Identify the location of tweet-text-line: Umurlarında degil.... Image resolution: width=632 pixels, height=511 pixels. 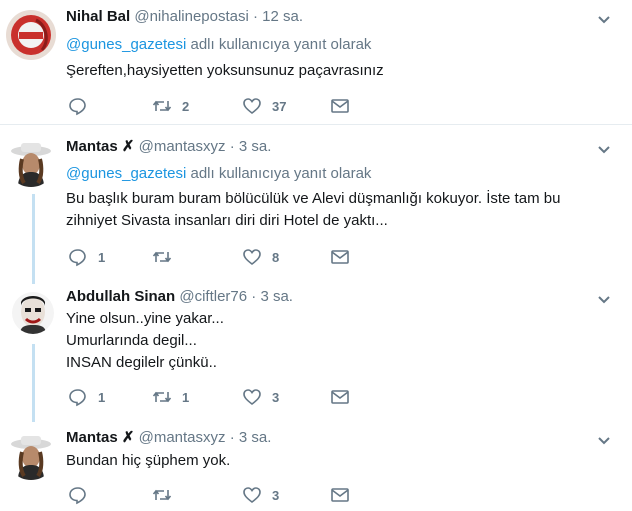
(131, 340).